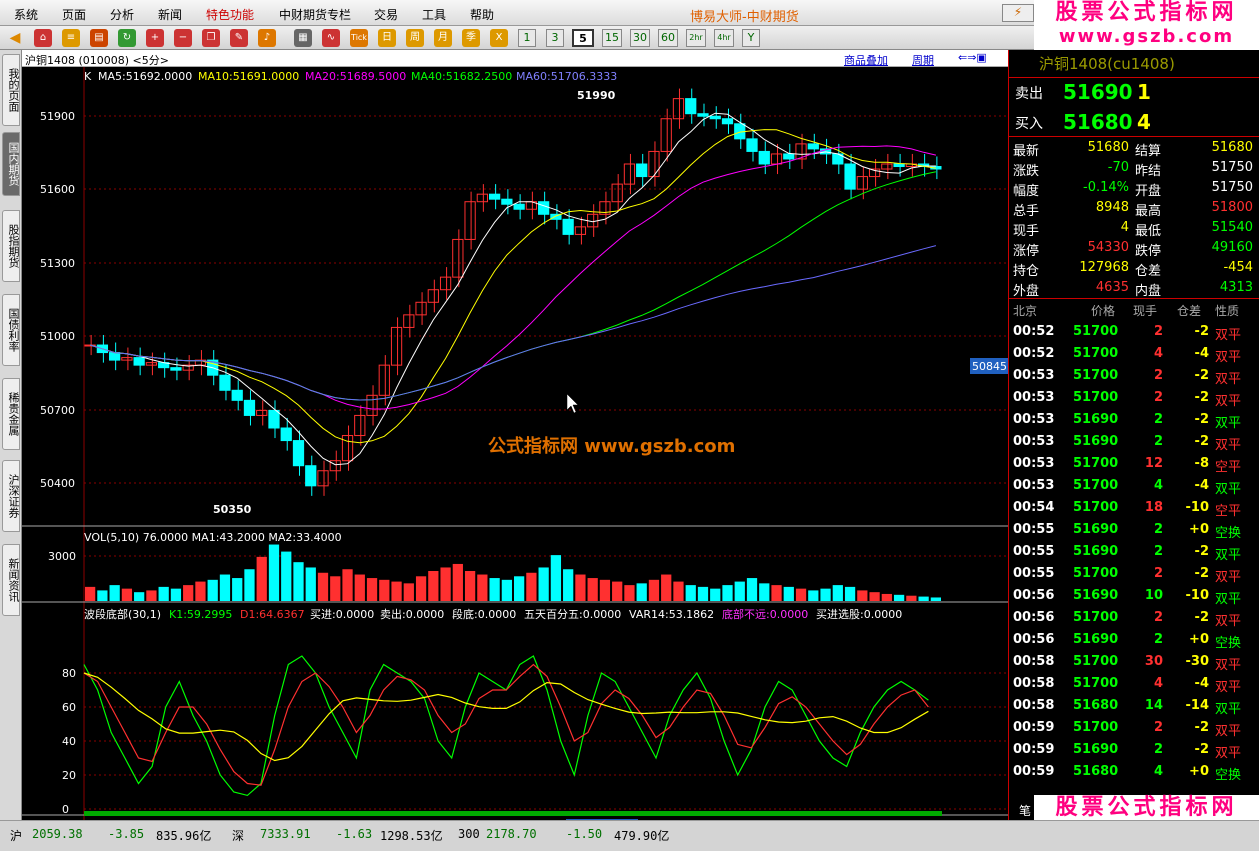 The image size is (1259, 851). What do you see at coordinates (99, 38) in the screenshot?
I see `news-icon: ▤` at bounding box center [99, 38].